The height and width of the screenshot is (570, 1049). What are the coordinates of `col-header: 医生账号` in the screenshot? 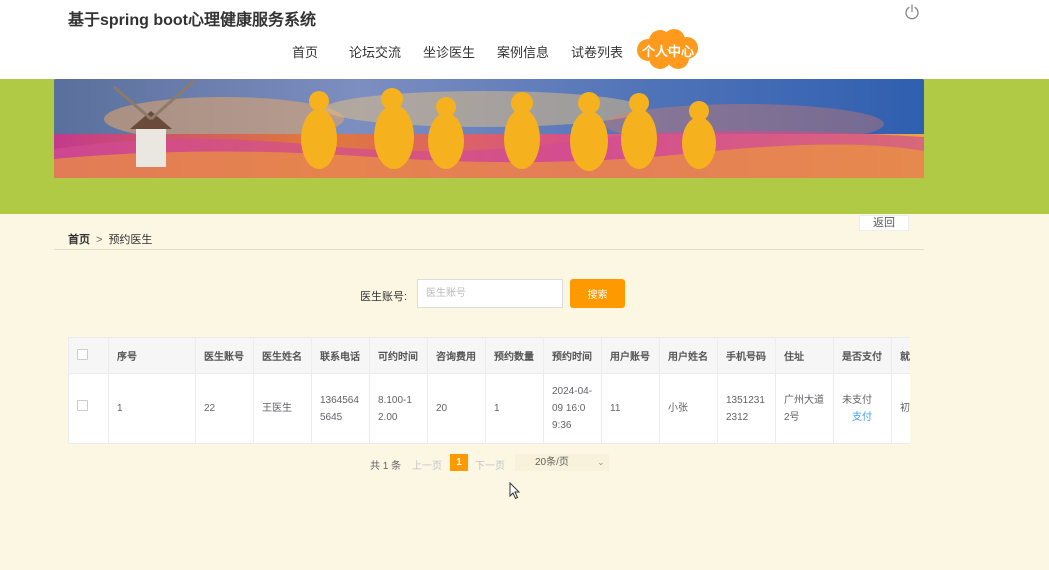 It's located at (224, 355).